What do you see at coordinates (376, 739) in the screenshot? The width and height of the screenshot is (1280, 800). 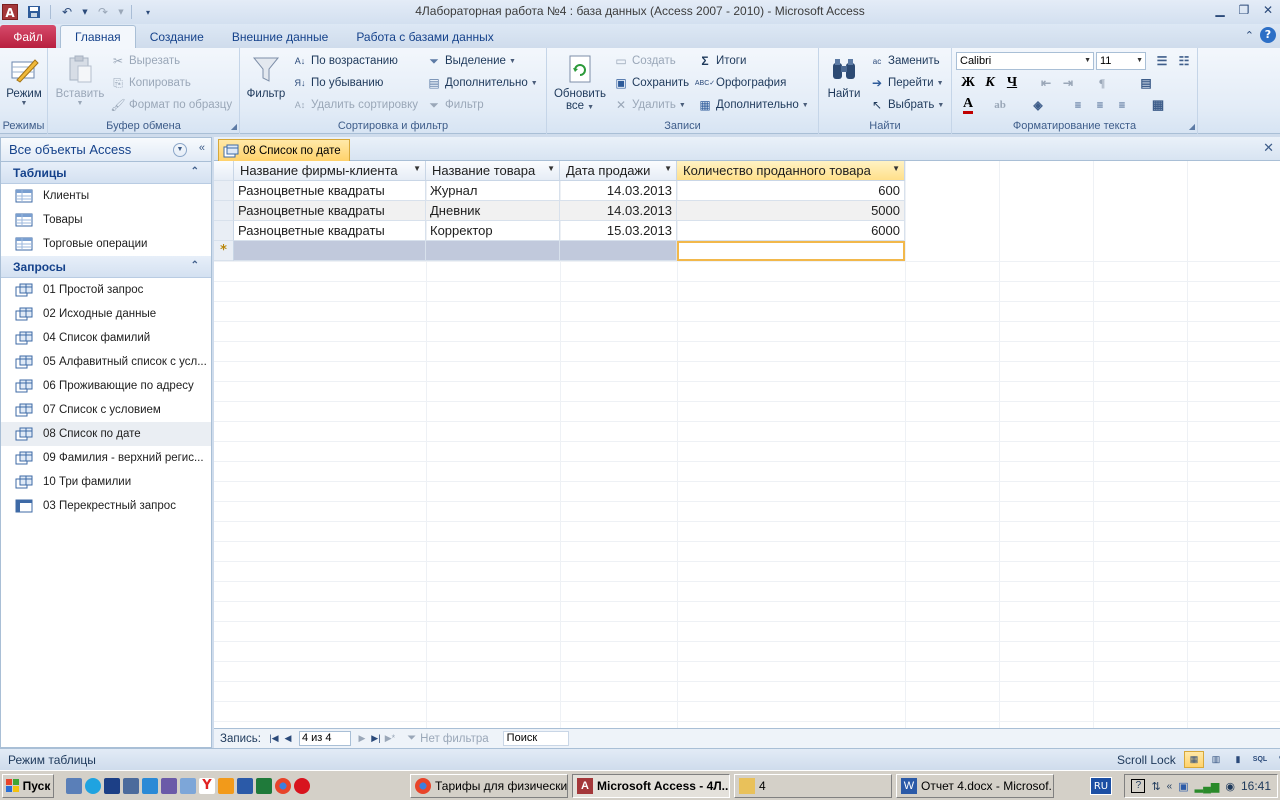 I see `last-record-icon: ▶|` at bounding box center [376, 739].